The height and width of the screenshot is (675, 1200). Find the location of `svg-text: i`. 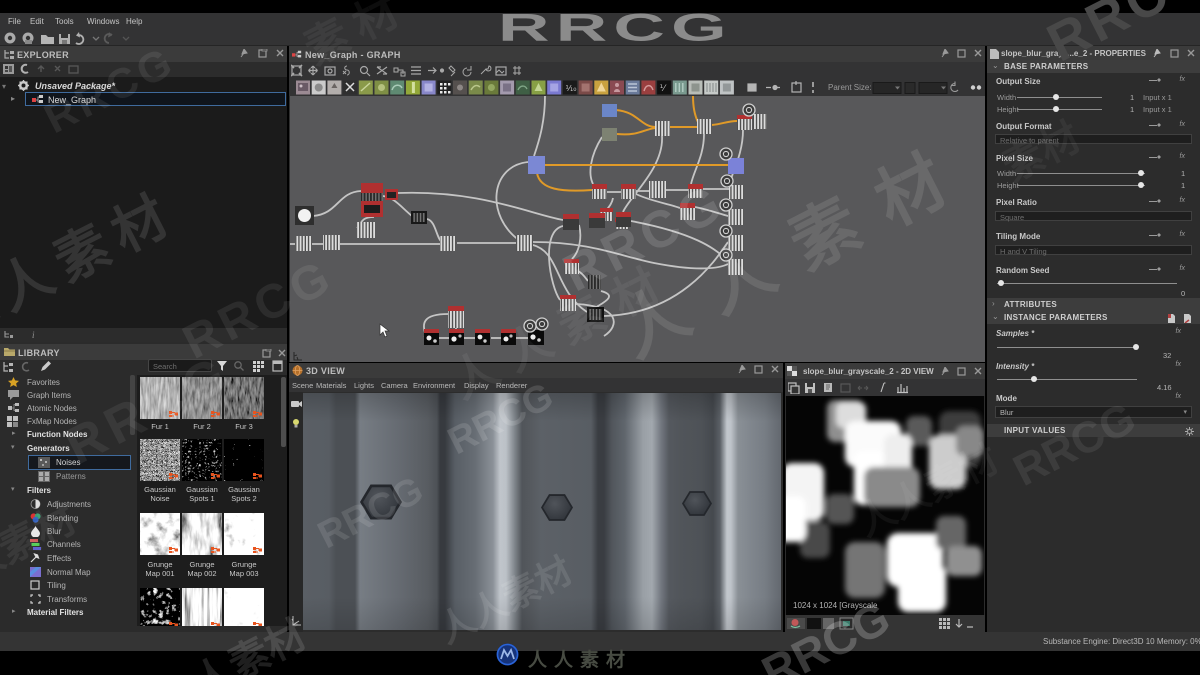

svg-text: i is located at coordinates (33, 335).